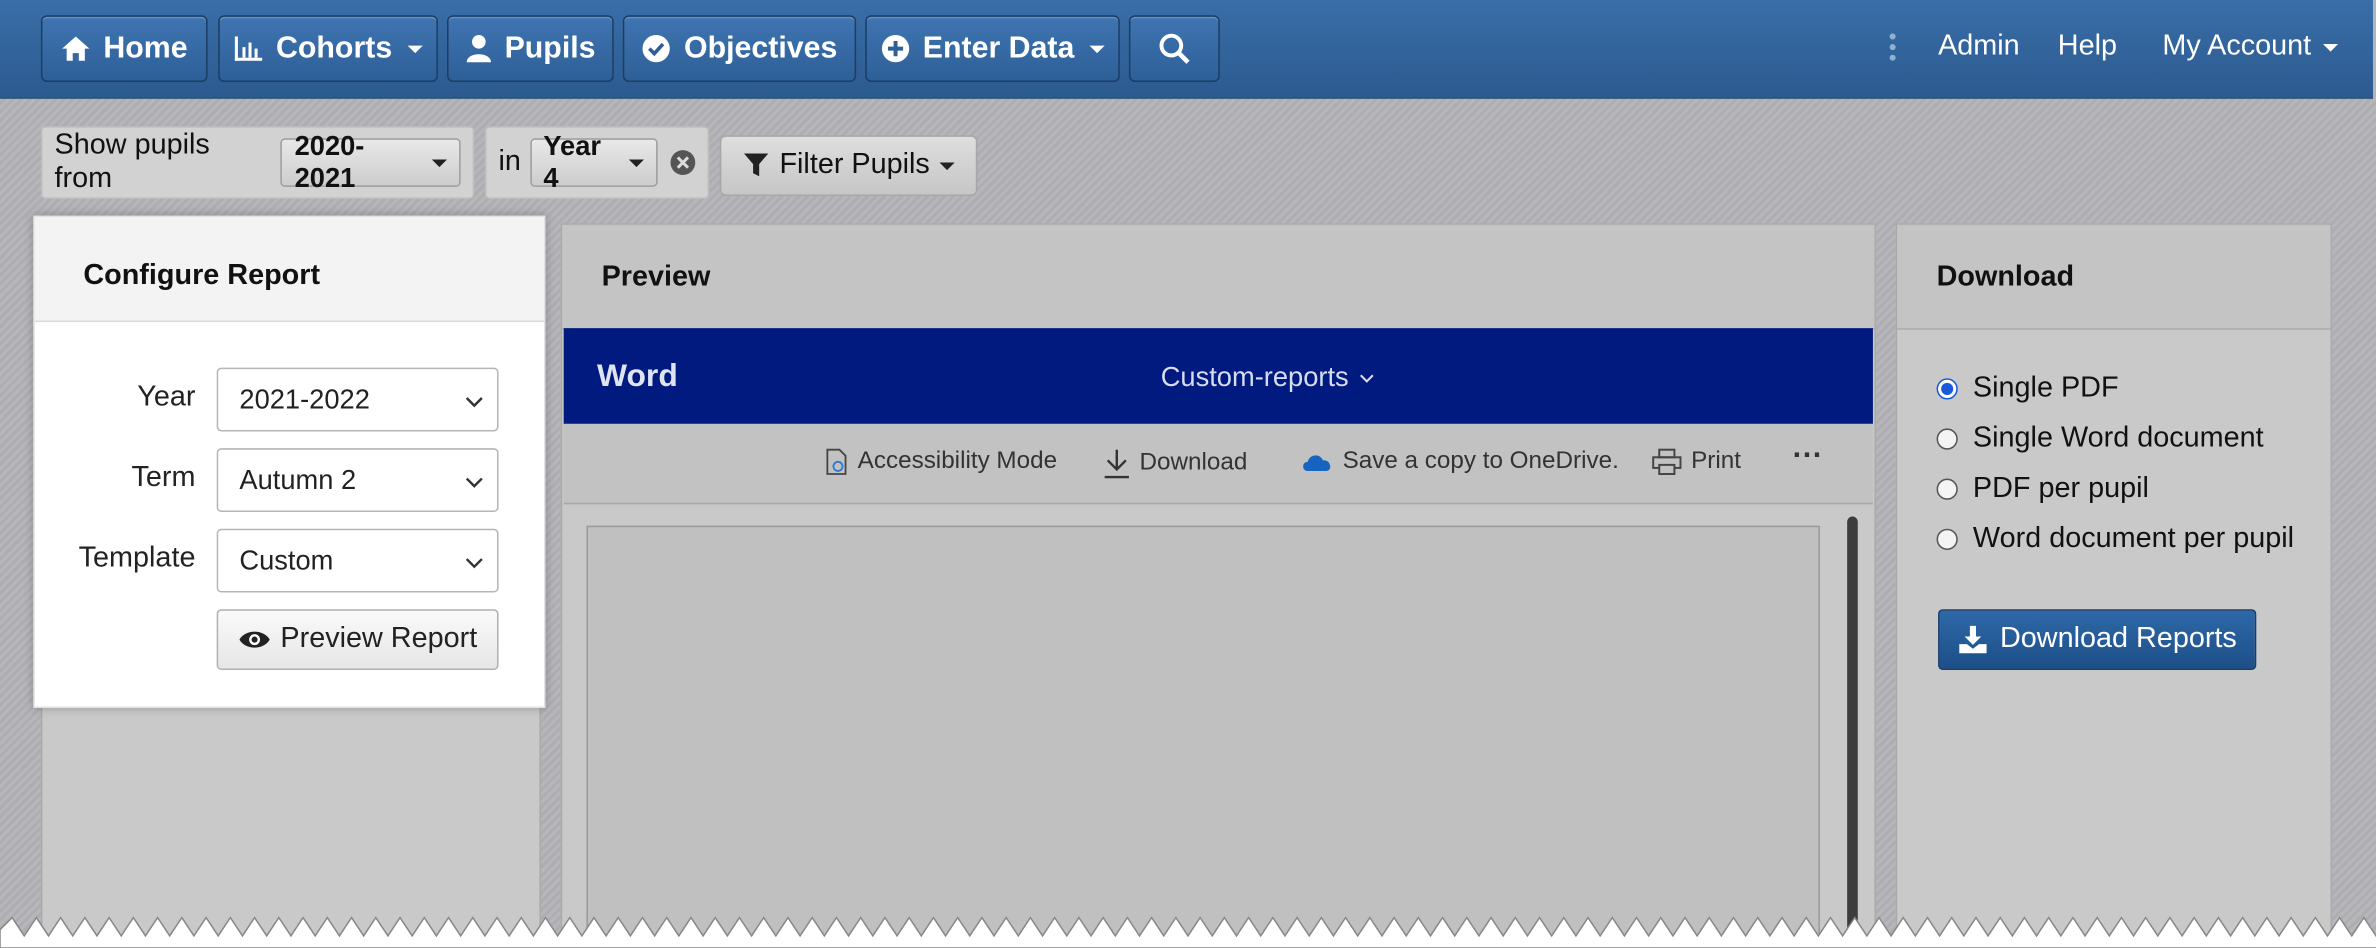 The width and height of the screenshot is (2376, 948). What do you see at coordinates (509, 161) in the screenshot?
I see `in-label: in` at bounding box center [509, 161].